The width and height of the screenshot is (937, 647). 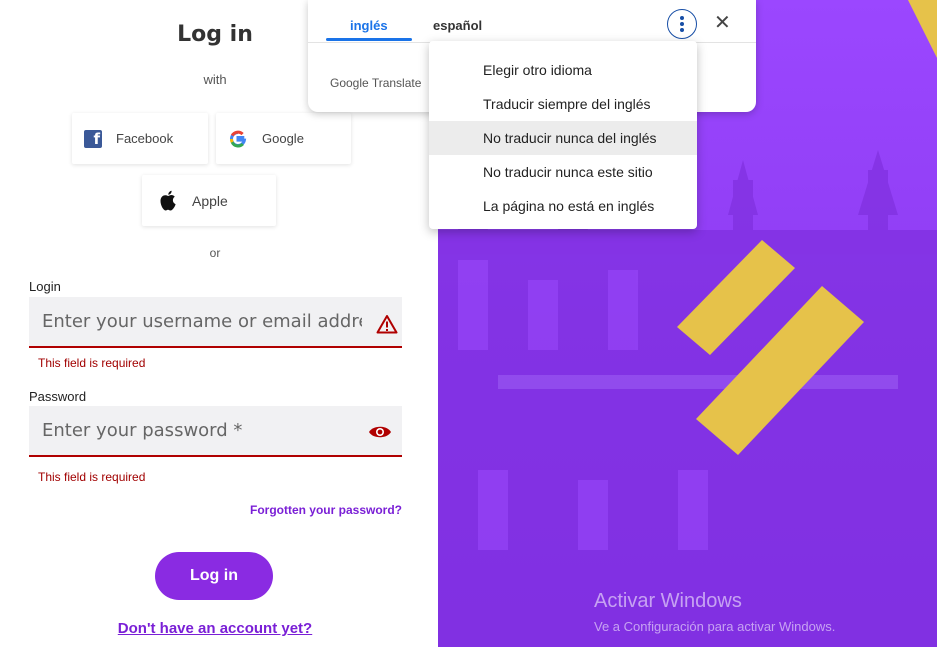 I want to click on tab-target-language: español, so click(x=457, y=25).